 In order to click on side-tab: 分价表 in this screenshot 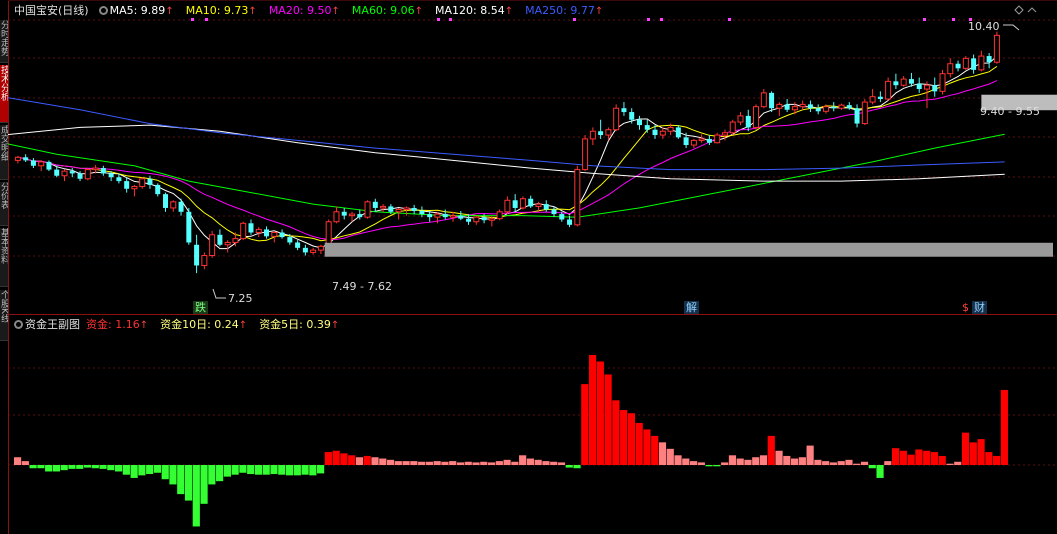, I will do `click(4, 204)`.